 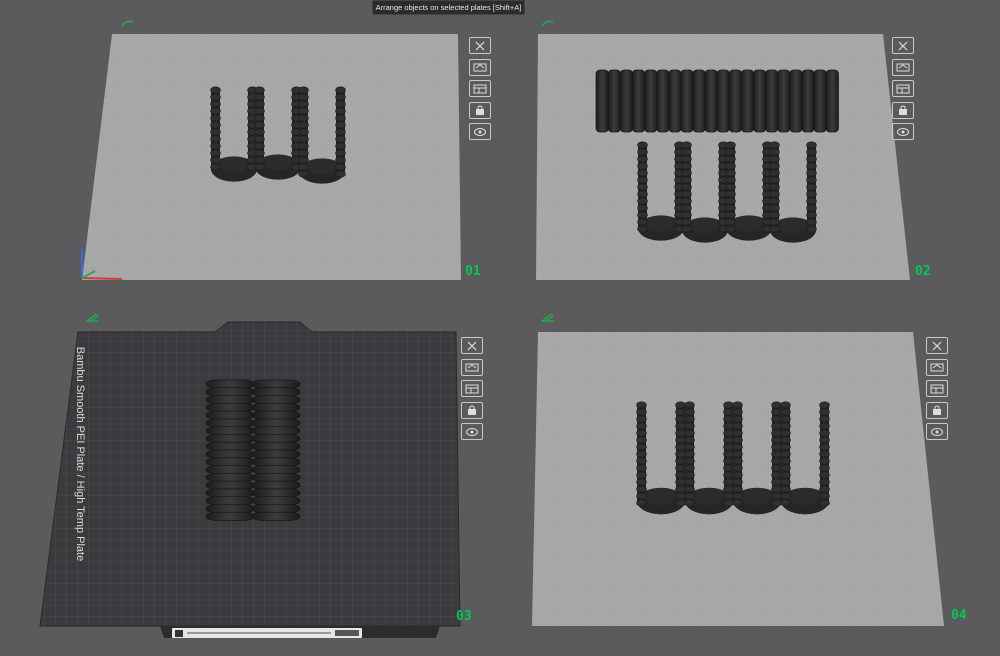 I want to click on plate-02-toolbar, so click(x=904, y=91).